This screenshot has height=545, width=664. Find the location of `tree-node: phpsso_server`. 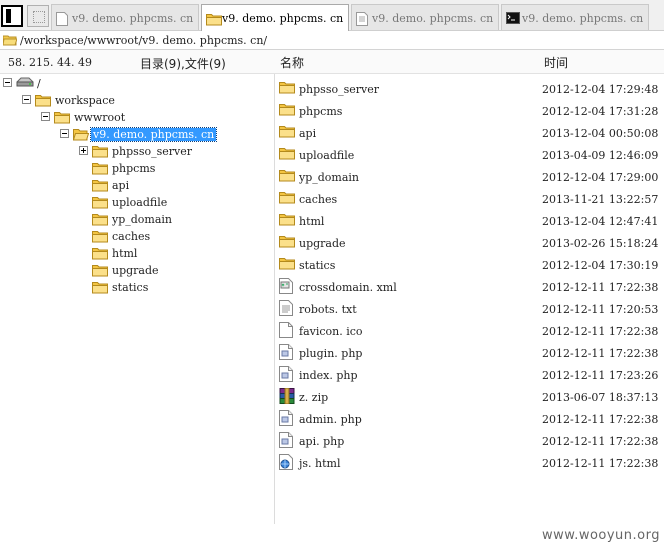

tree-node: phpsso_server is located at coordinates (174, 151).